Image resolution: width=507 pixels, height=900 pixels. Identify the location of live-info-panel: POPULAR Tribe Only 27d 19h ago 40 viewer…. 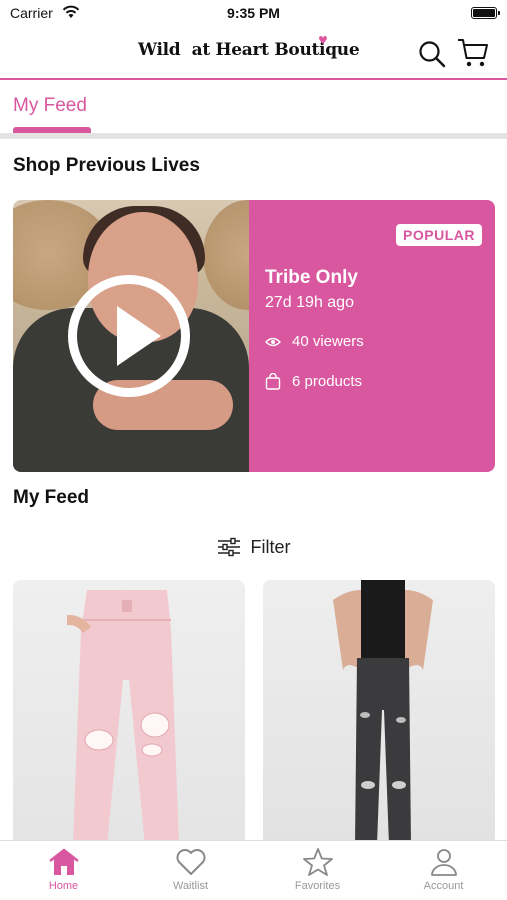
(372, 336).